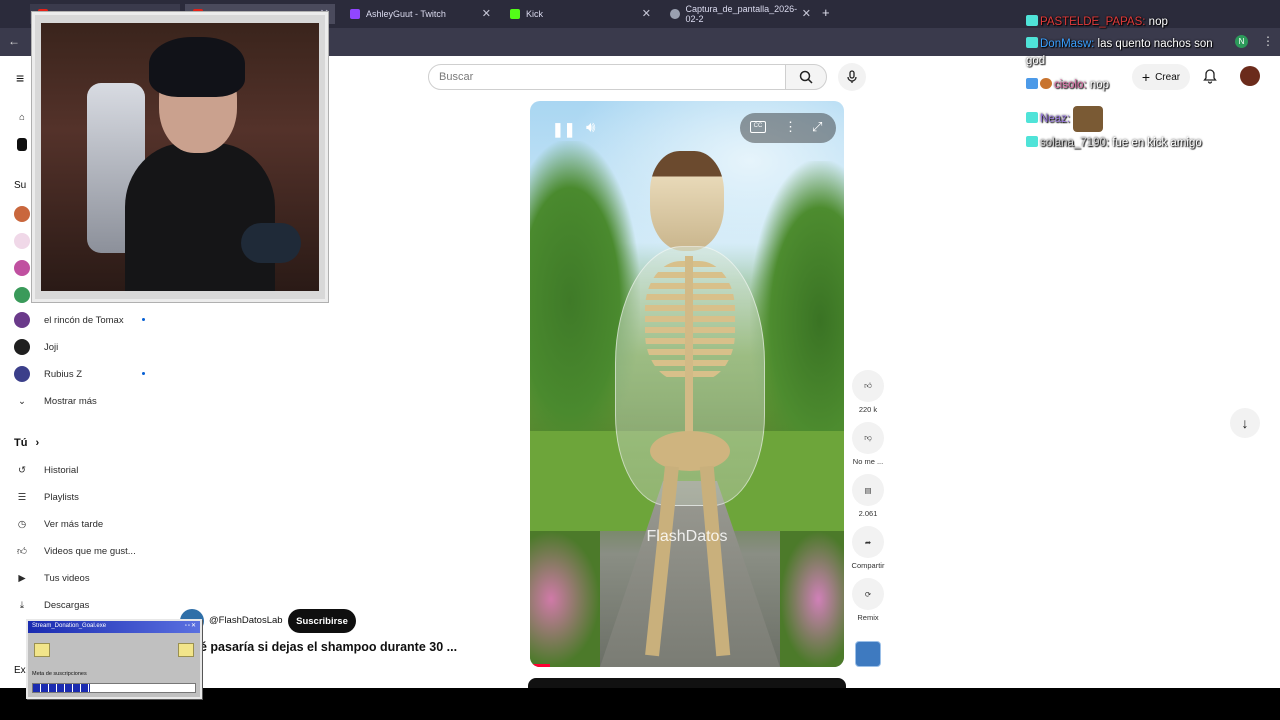  Describe the element at coordinates (419, 14) in the screenshot. I see `browser-tab-twitch: AshleyGuut - Twitch ✕` at that location.